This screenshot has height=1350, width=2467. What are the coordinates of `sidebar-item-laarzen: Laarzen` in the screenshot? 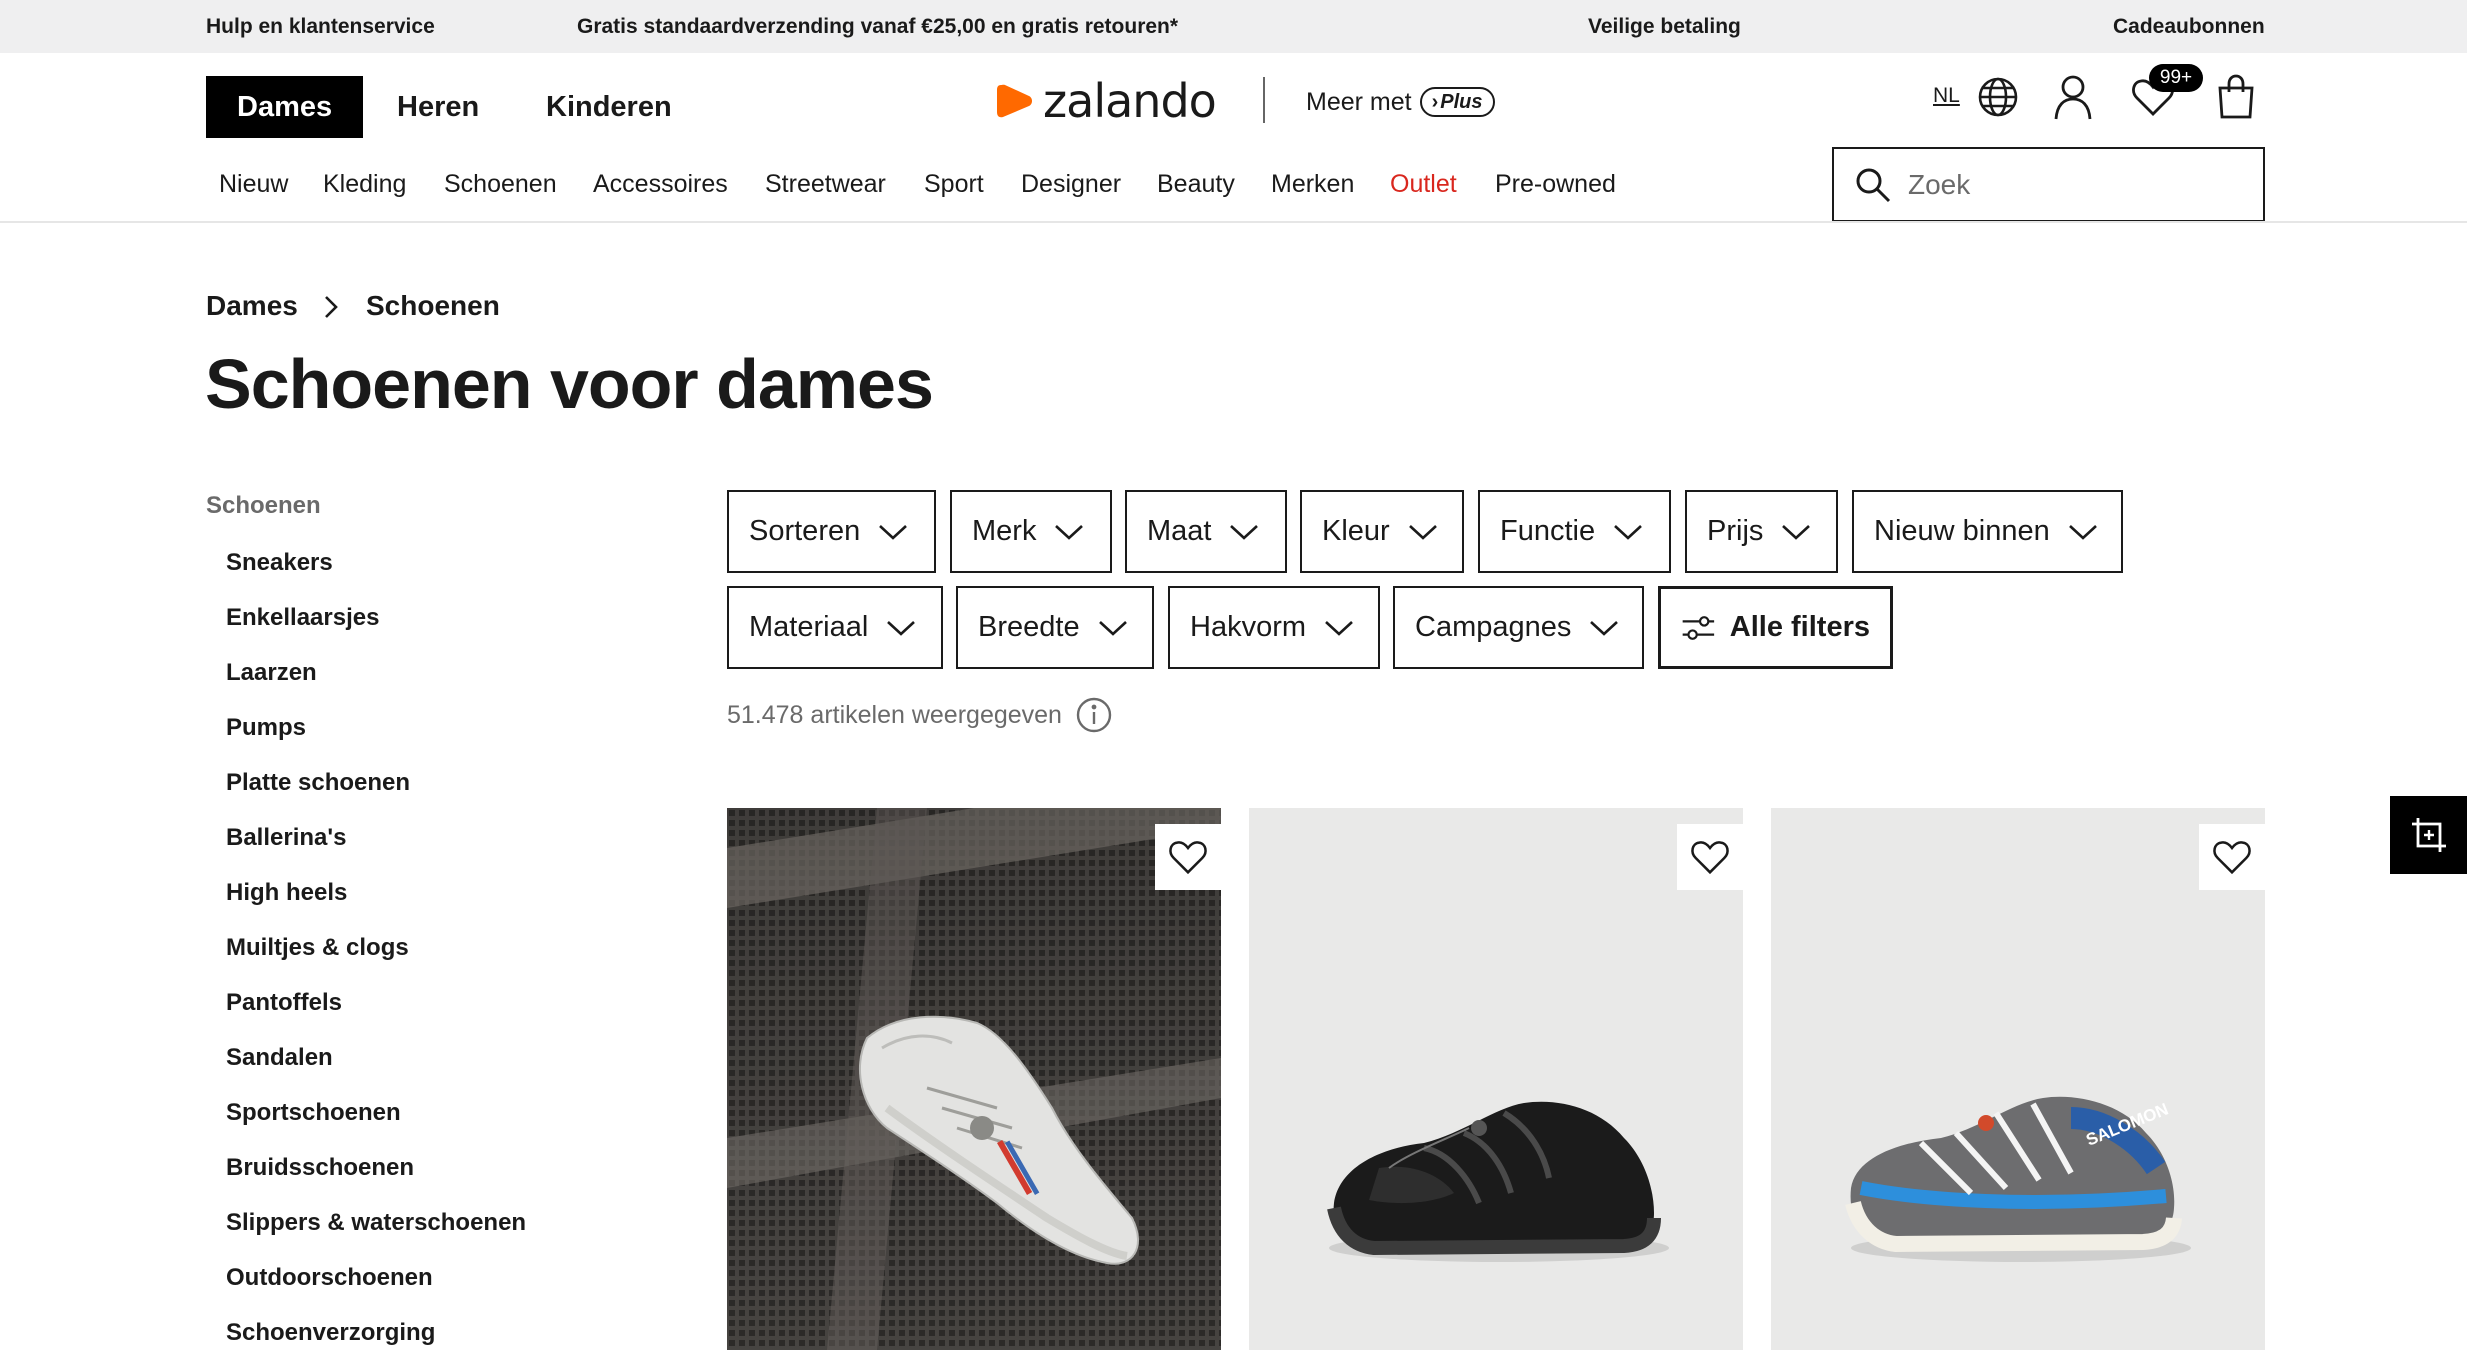 It's located at (376, 680).